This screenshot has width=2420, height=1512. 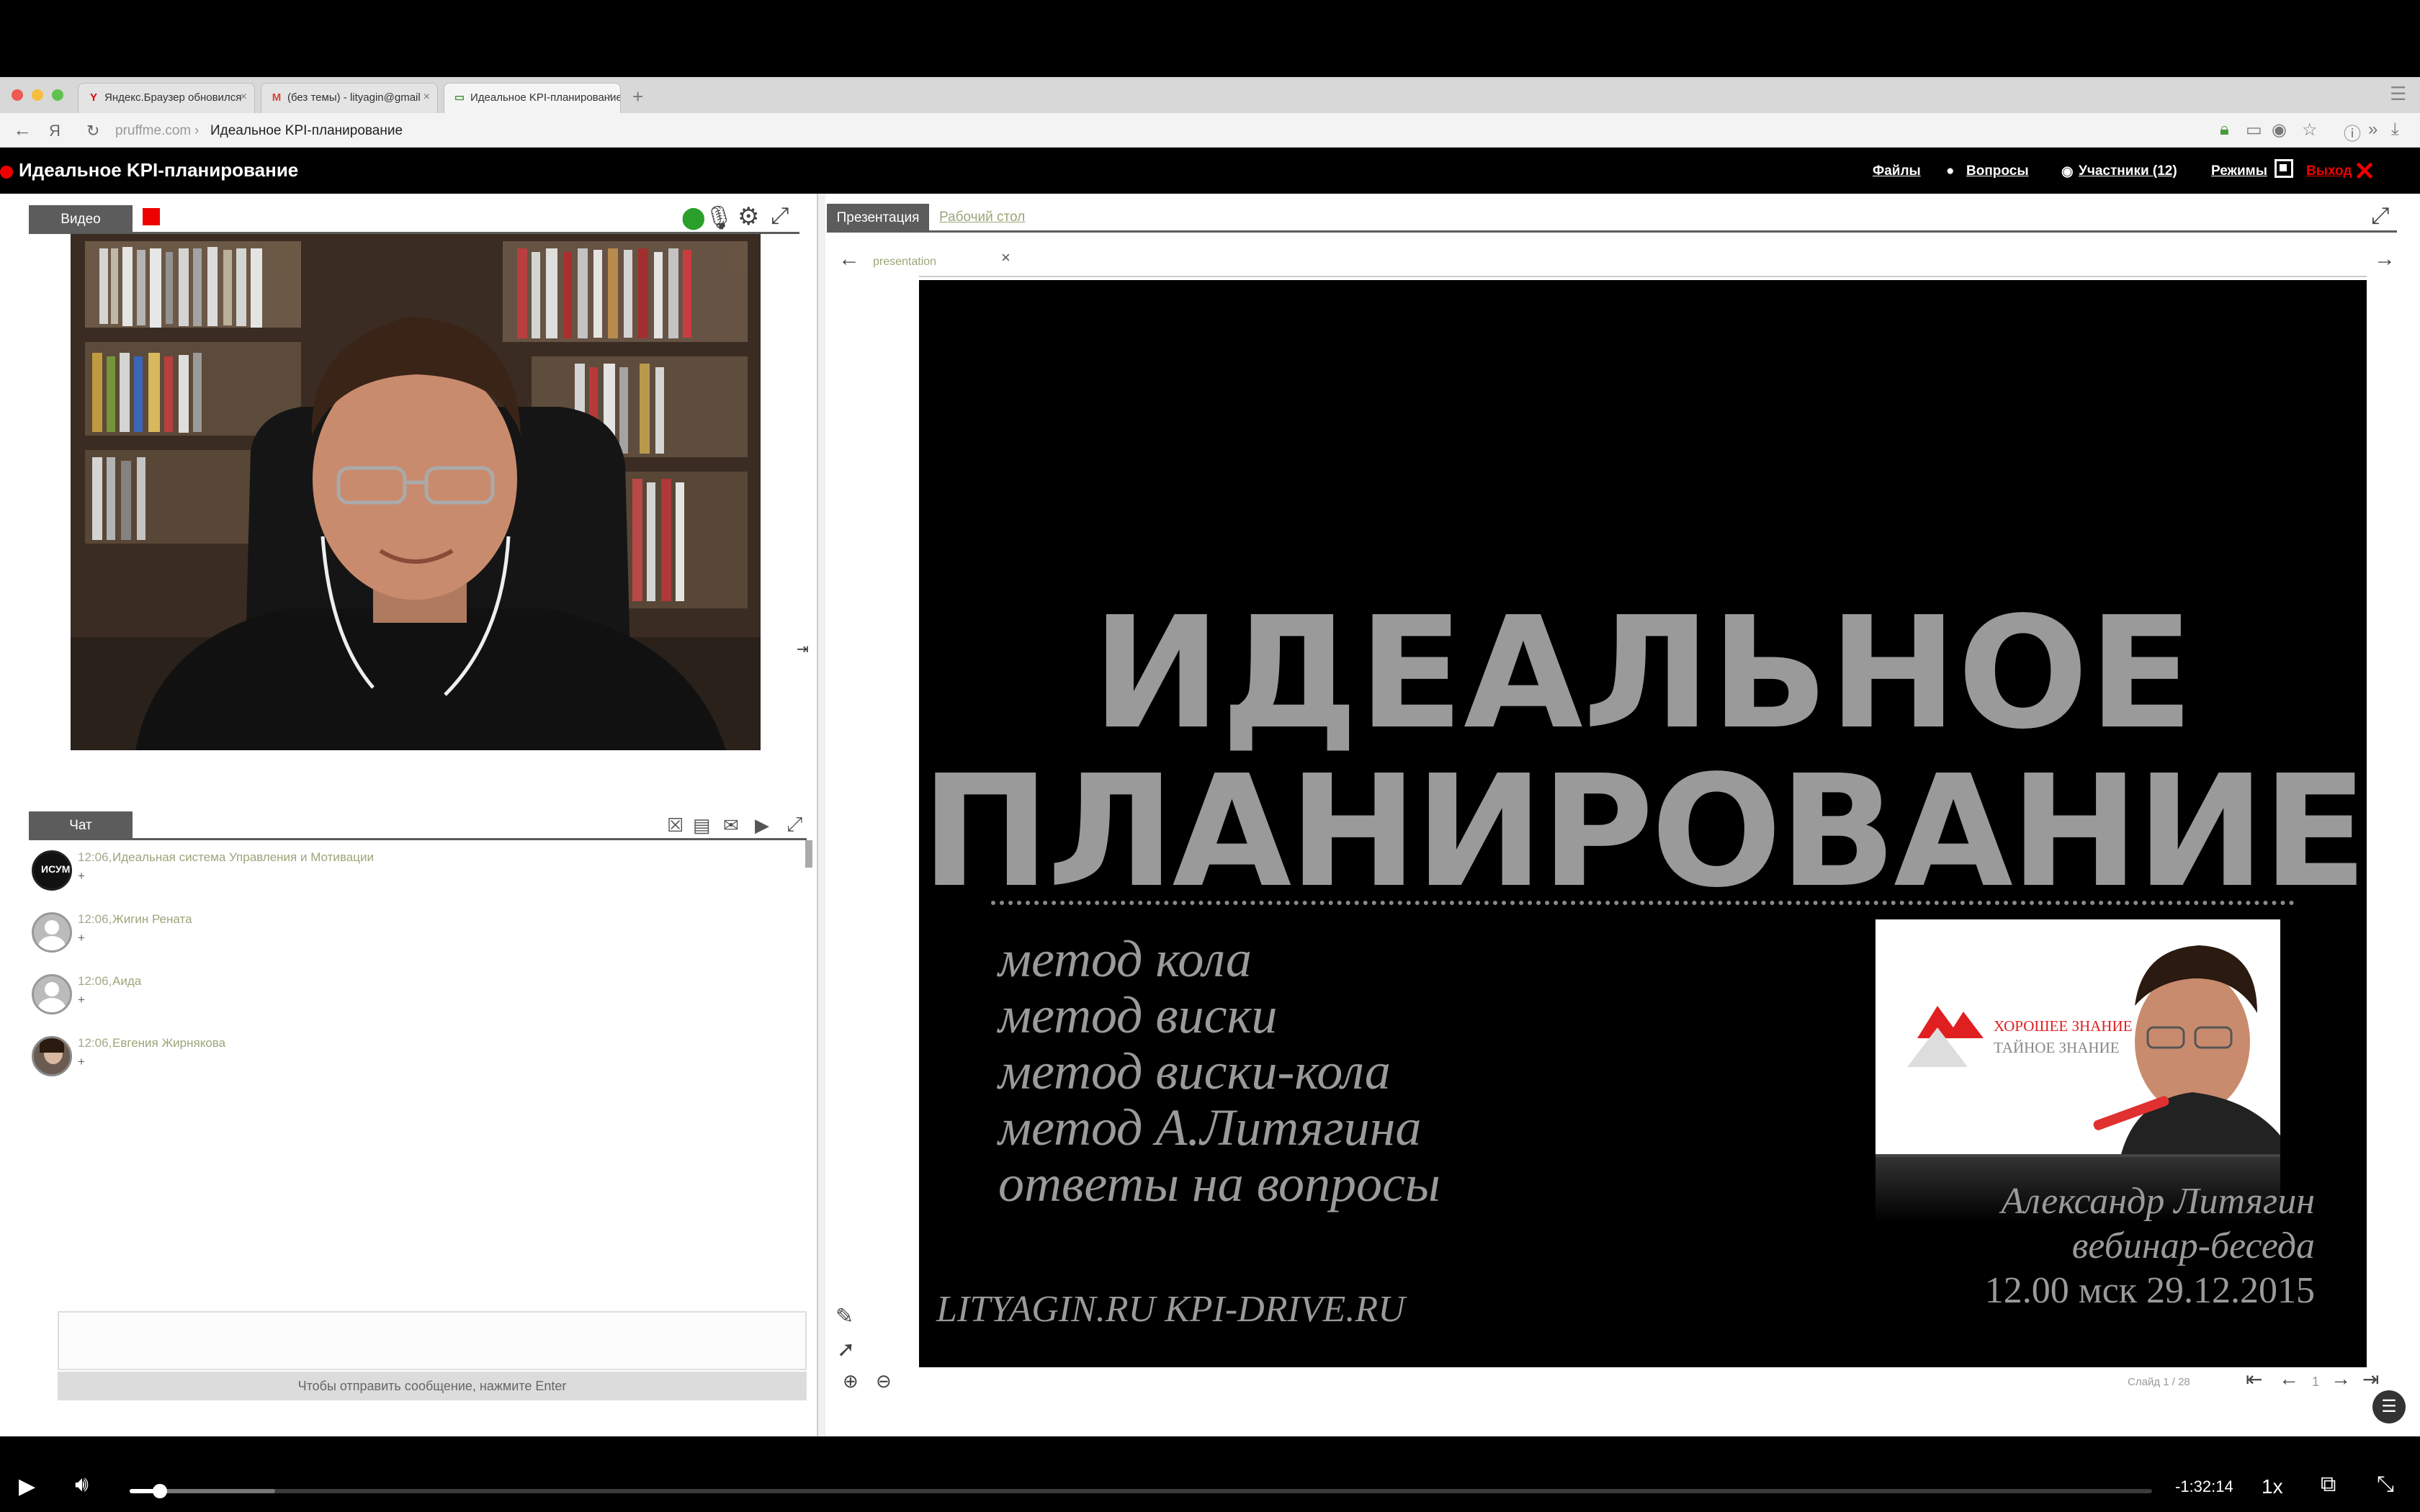 What do you see at coordinates (2352, 132) in the screenshot?
I see `info-icon: ⓘ` at bounding box center [2352, 132].